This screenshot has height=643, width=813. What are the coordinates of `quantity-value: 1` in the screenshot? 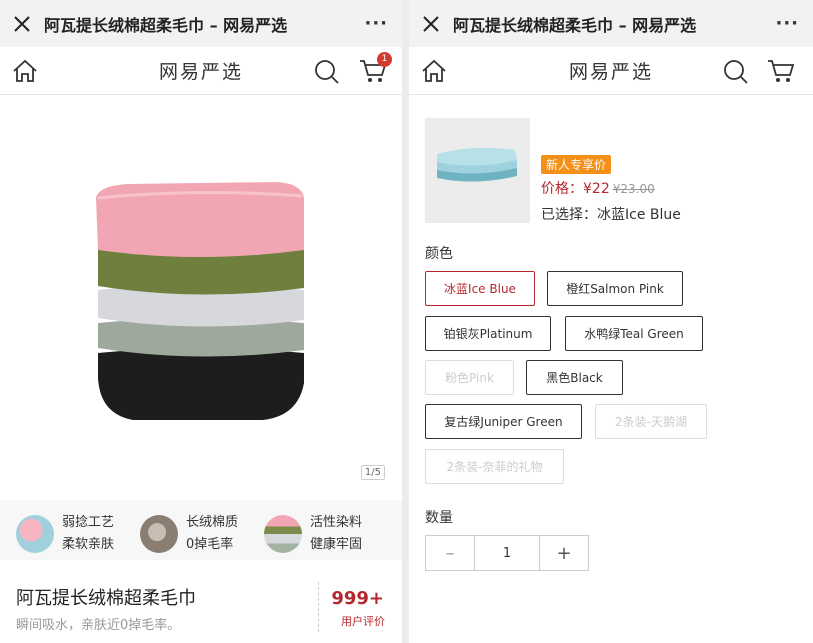 It's located at (507, 553).